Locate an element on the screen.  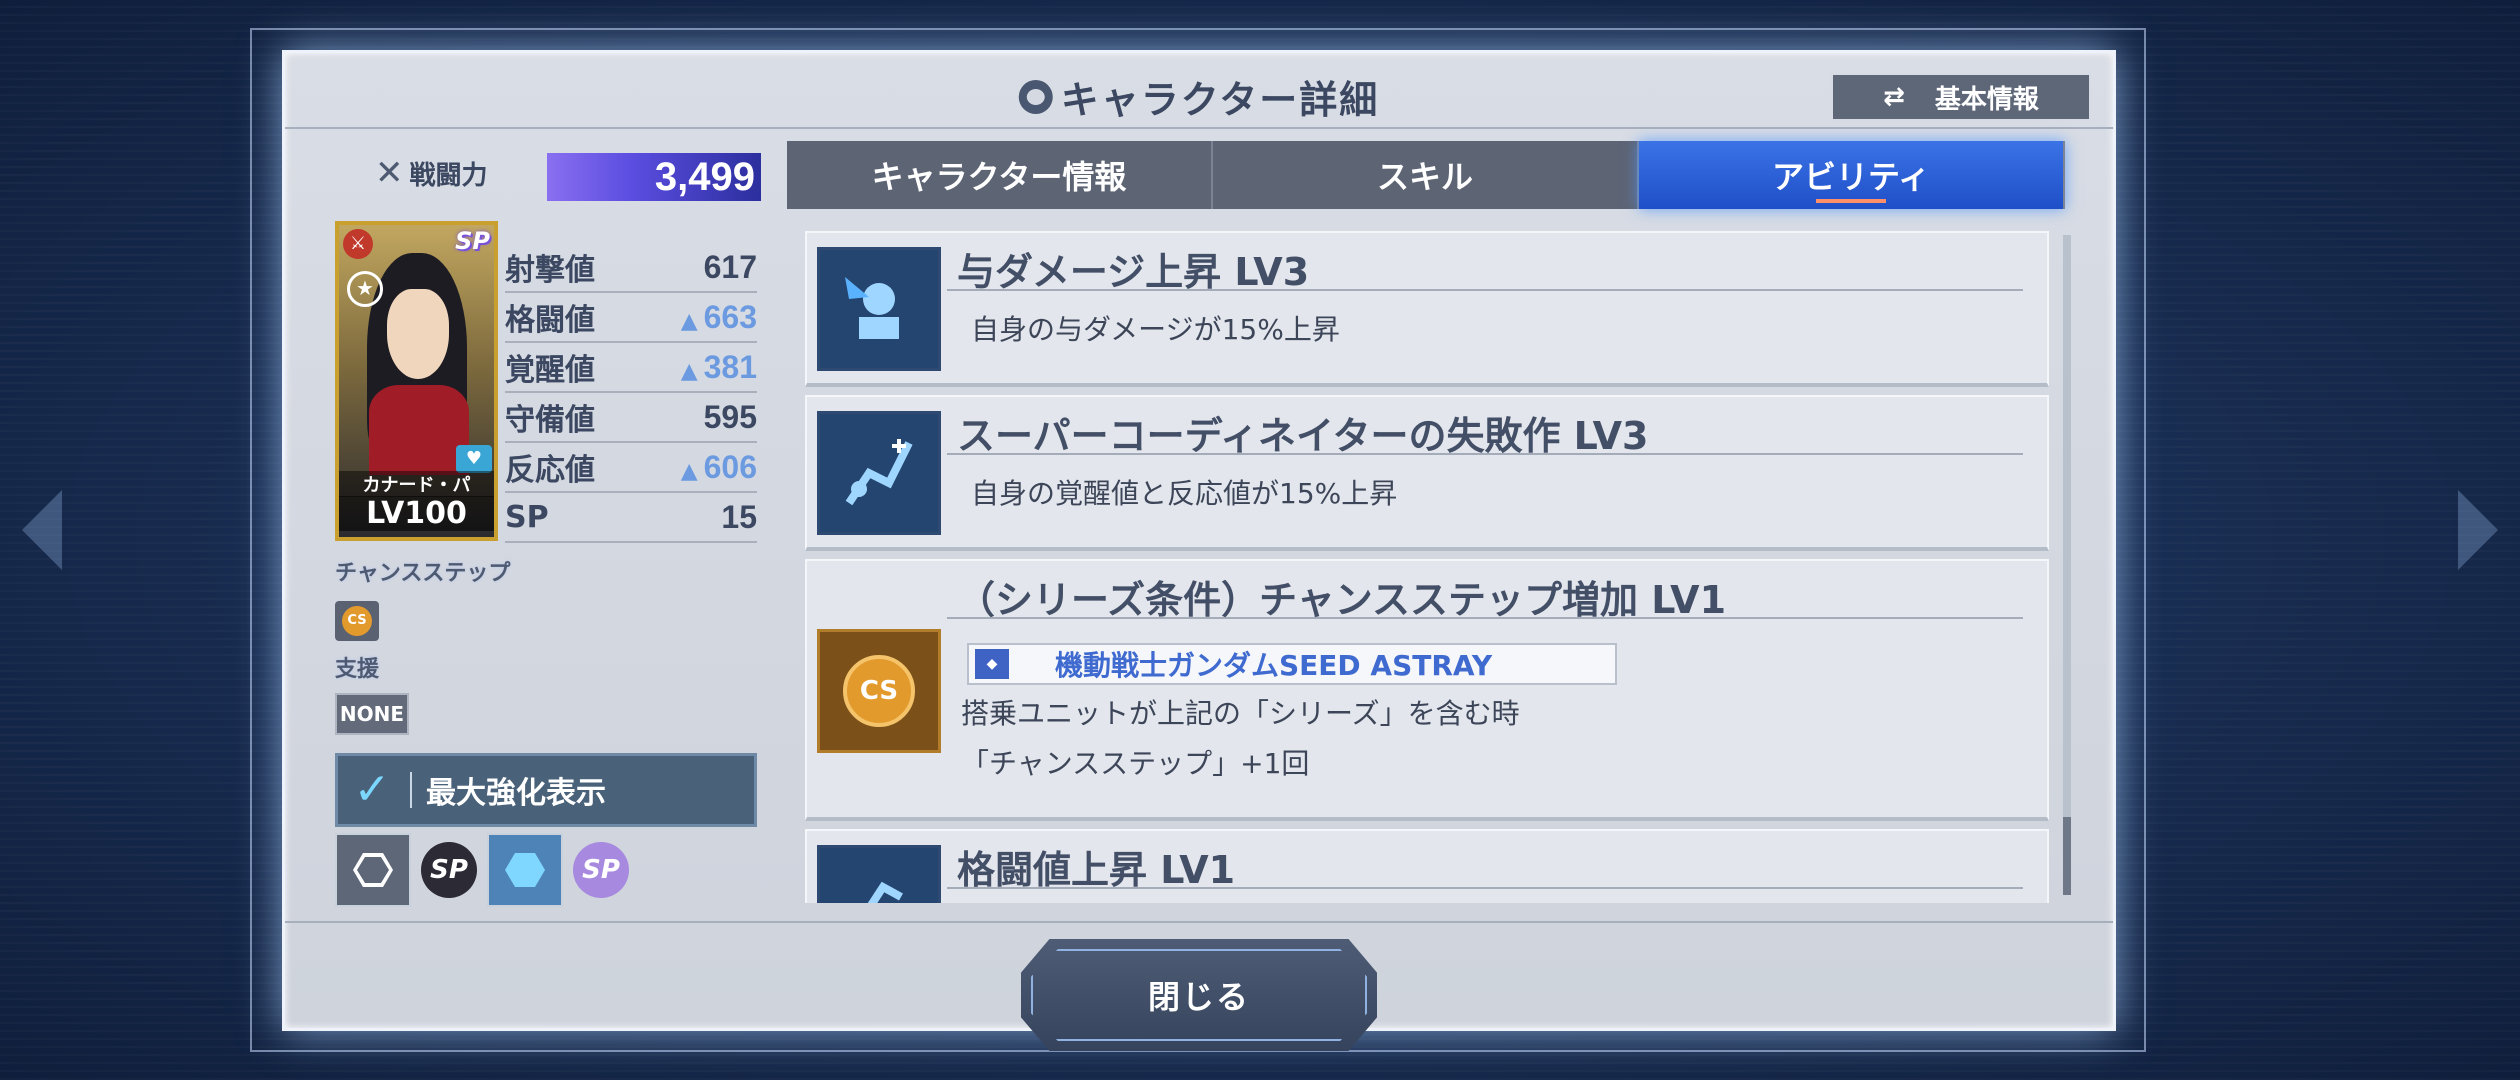
hex-filled-icon is located at coordinates (525, 870).